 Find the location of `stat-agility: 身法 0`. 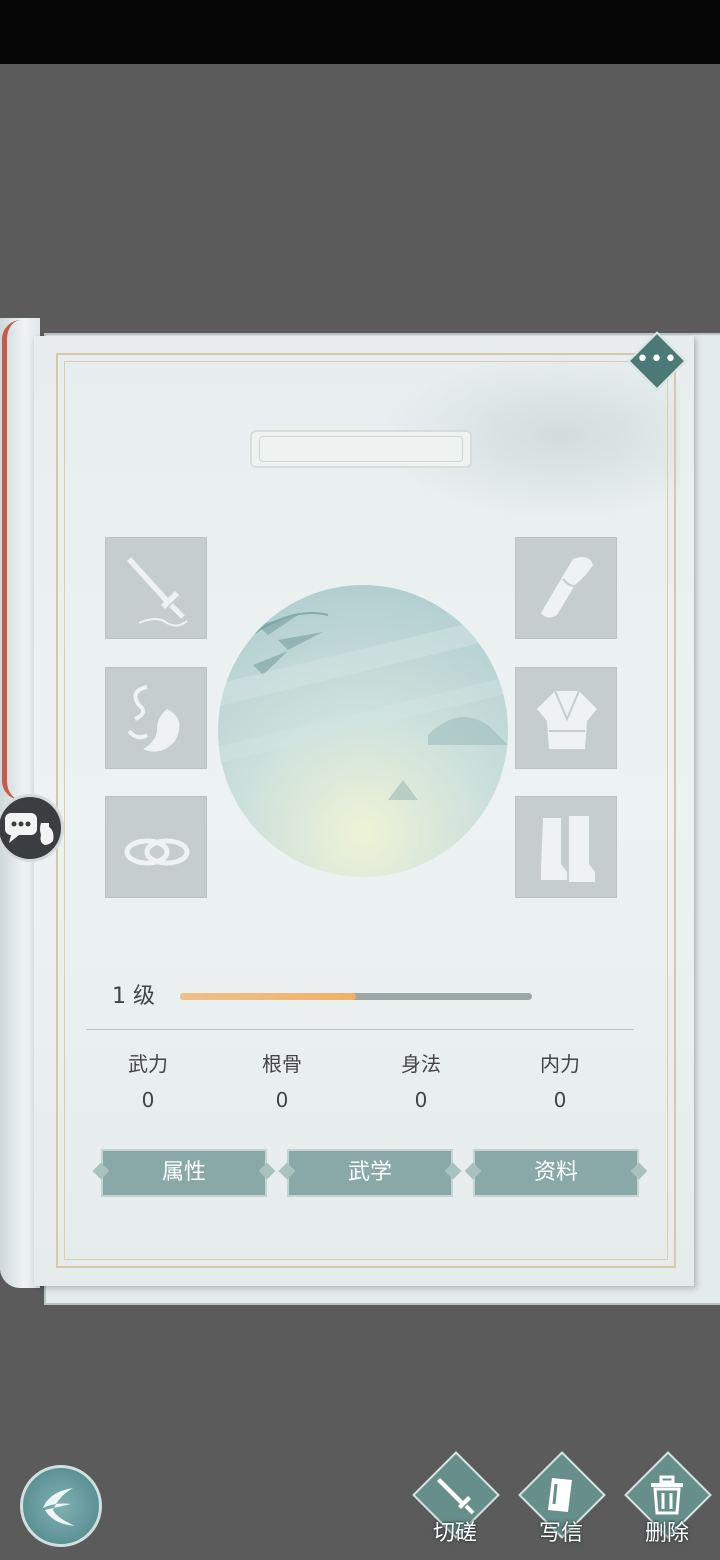

stat-agility: 身法 0 is located at coordinates (421, 1082).